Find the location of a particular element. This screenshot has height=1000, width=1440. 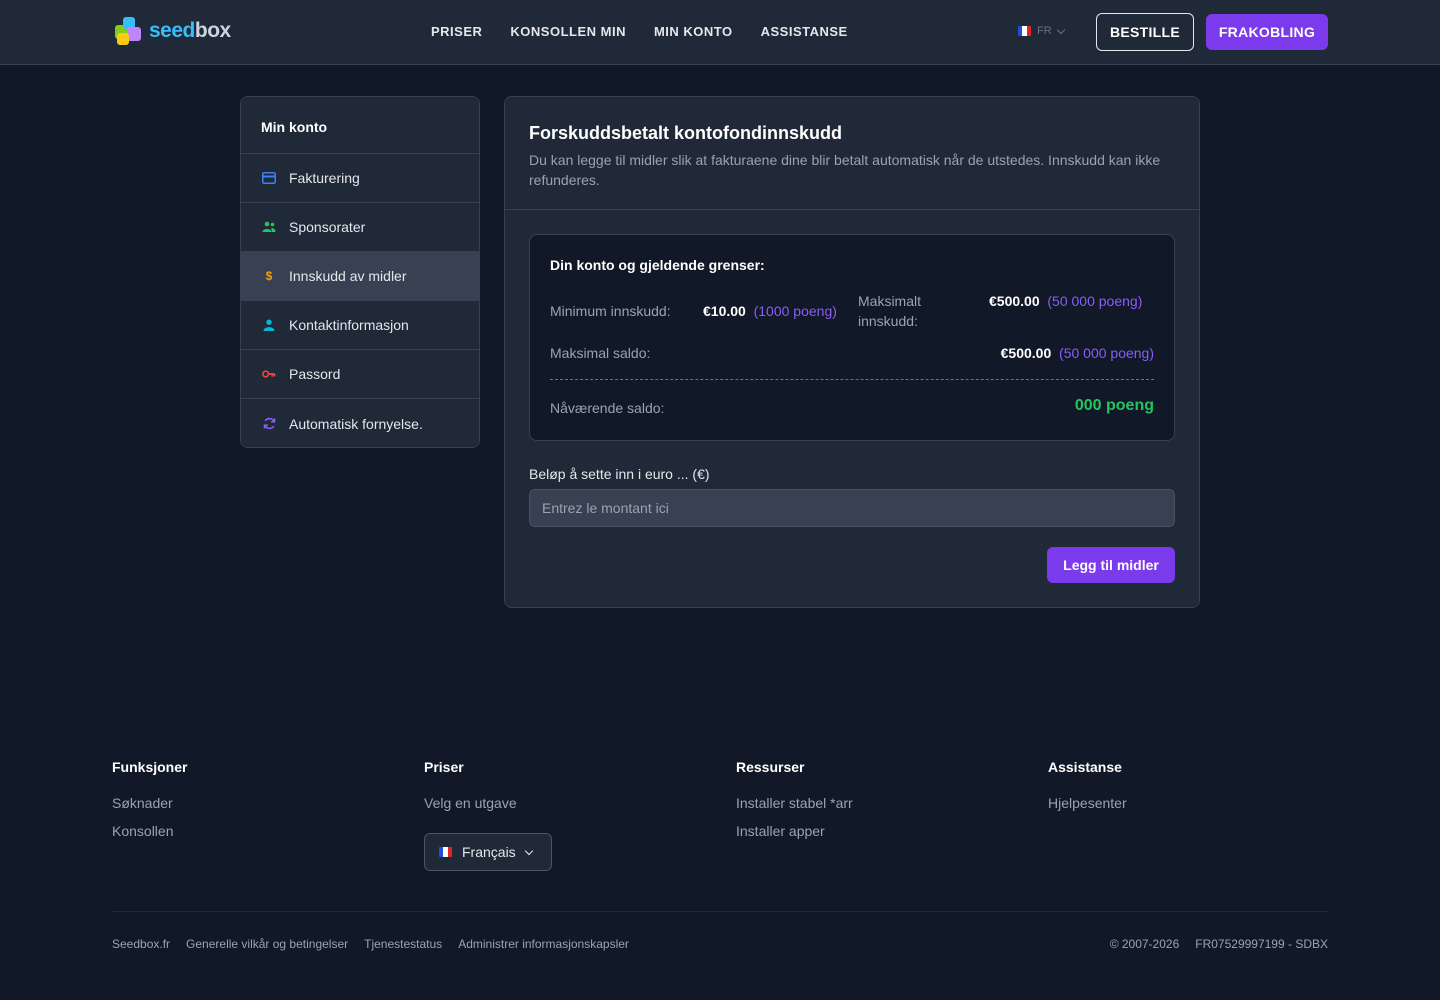

min-deposit-points: (1000 poeng) is located at coordinates (795, 311).